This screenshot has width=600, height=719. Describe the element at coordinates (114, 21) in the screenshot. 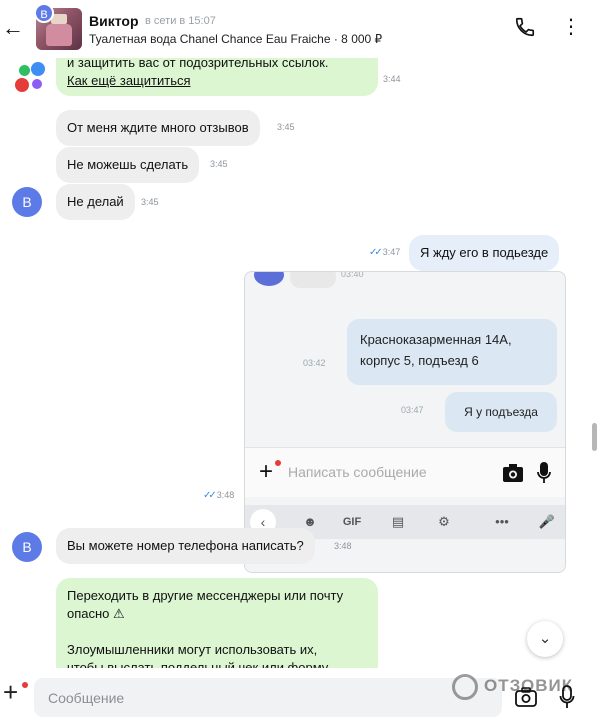

I see `contact-name: Виктор` at that location.